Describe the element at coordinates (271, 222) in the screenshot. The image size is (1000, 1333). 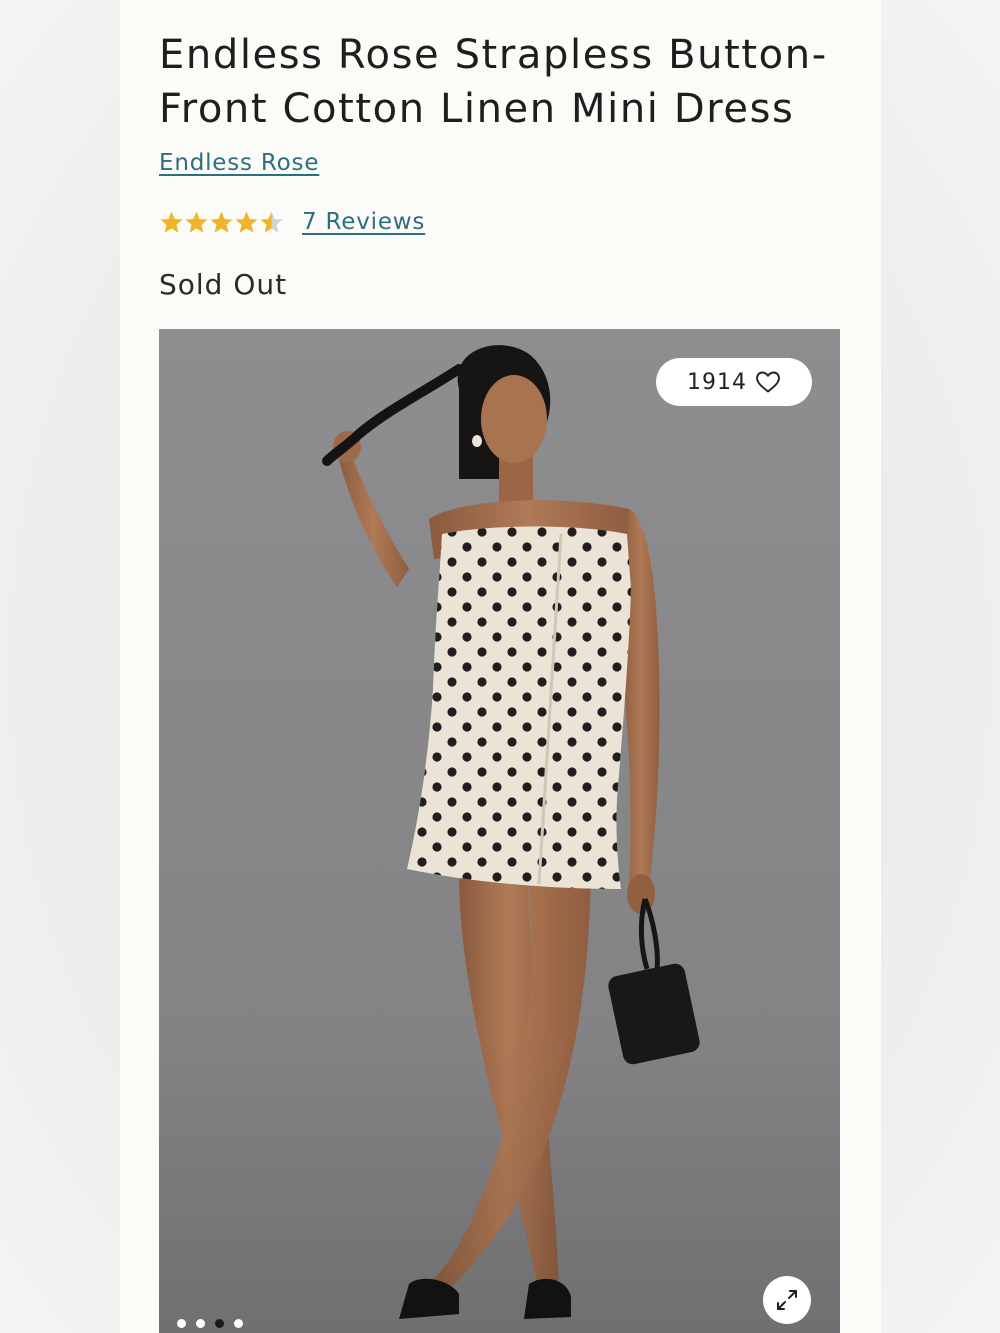
I see `half-star-icon` at that location.